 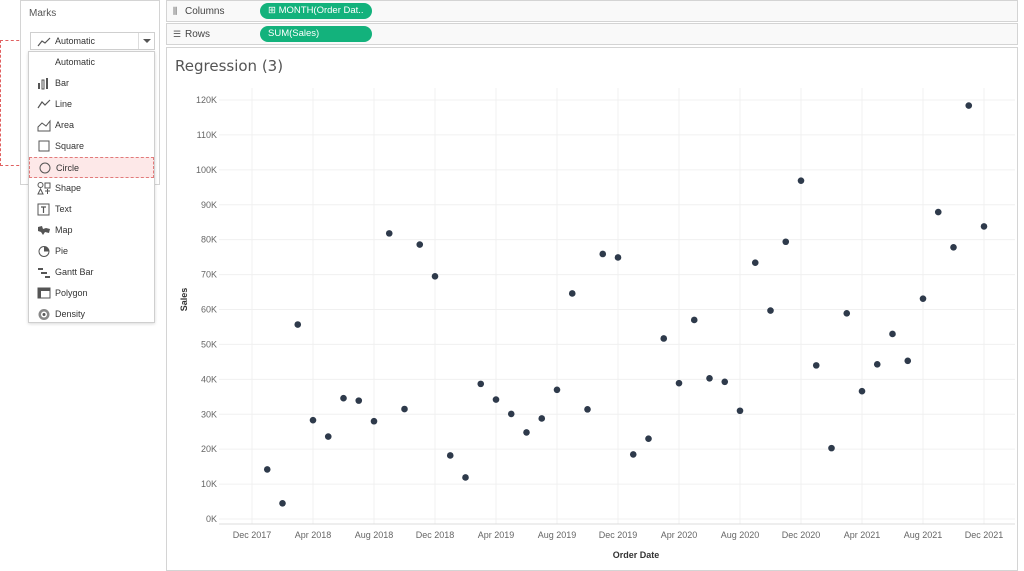 I want to click on menu-item-circle: Circle, so click(x=91, y=167).